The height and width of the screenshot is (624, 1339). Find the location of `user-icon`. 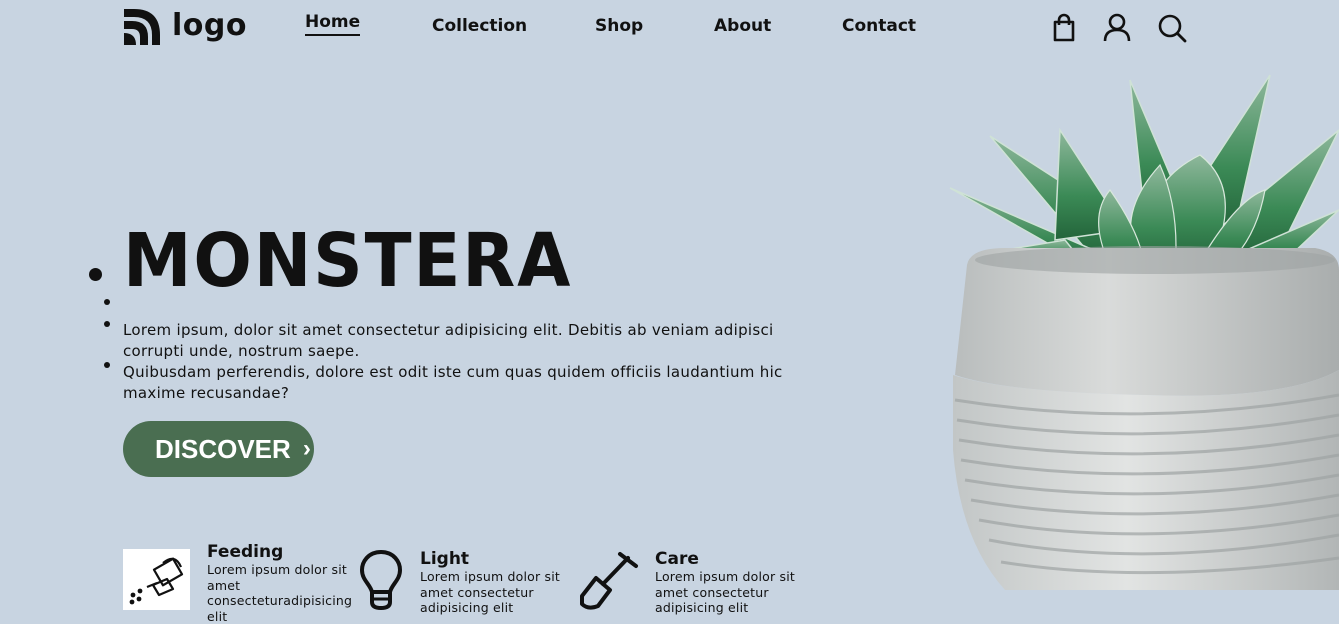

user-icon is located at coordinates (1117, 28).